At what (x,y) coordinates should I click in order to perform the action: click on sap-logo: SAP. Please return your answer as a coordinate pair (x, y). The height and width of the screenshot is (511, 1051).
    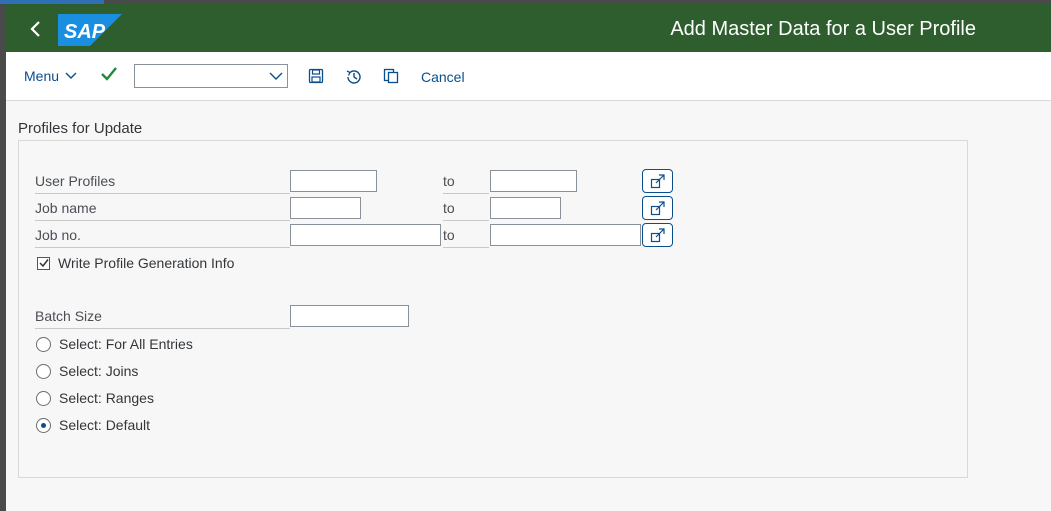
    Looking at the image, I should click on (90, 30).